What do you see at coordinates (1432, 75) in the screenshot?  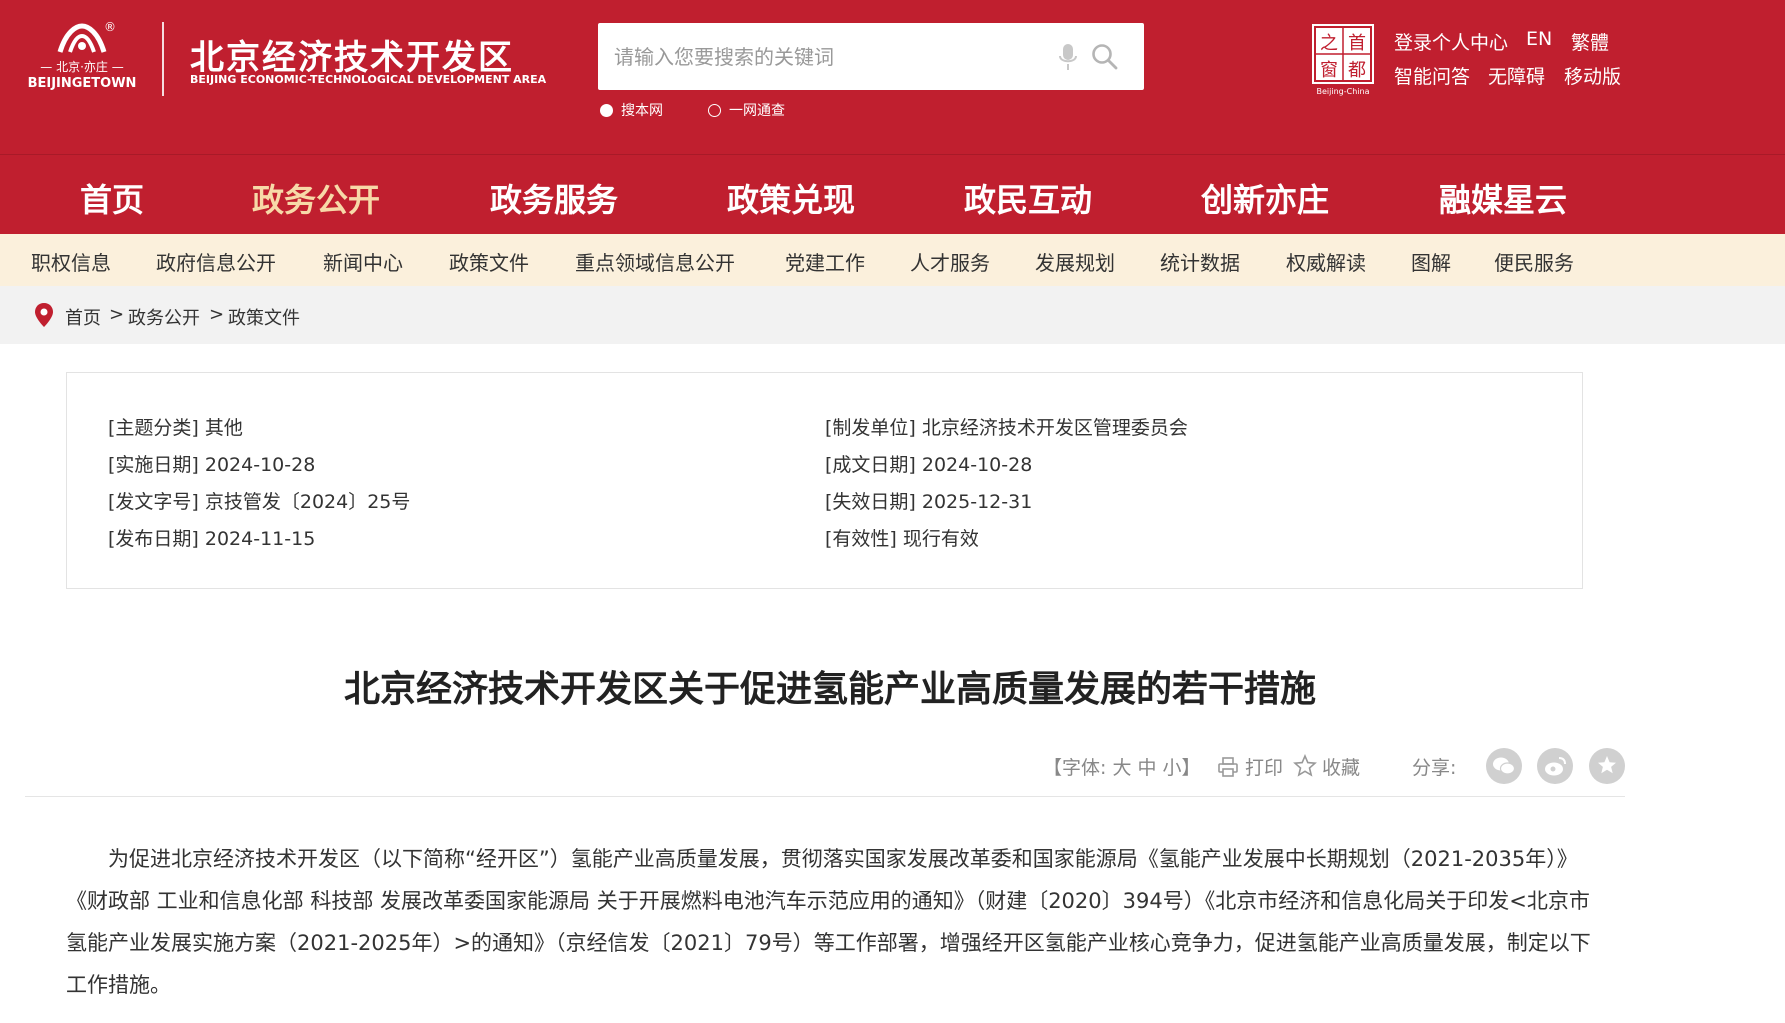 I see `smart-qa-link: 智能问答` at bounding box center [1432, 75].